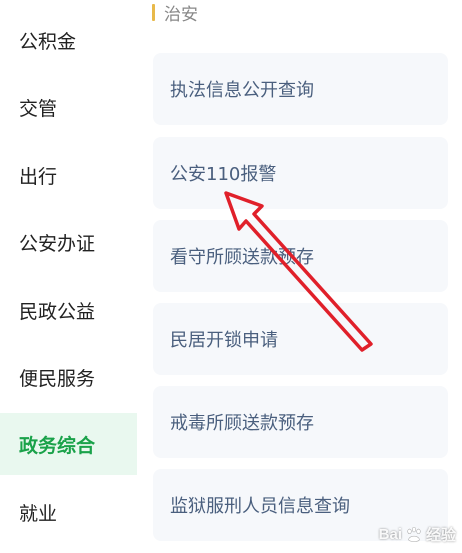 Image resolution: width=462 pixels, height=553 pixels. I want to click on baidu-watermark: Bai 经验, so click(417, 534).